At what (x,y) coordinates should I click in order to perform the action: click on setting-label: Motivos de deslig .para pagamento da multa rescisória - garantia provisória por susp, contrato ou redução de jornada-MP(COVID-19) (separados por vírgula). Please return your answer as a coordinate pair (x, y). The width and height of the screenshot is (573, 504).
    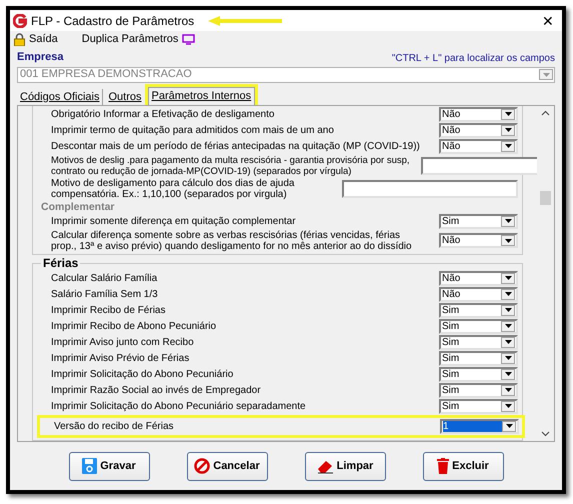
    Looking at the image, I should click on (231, 165).